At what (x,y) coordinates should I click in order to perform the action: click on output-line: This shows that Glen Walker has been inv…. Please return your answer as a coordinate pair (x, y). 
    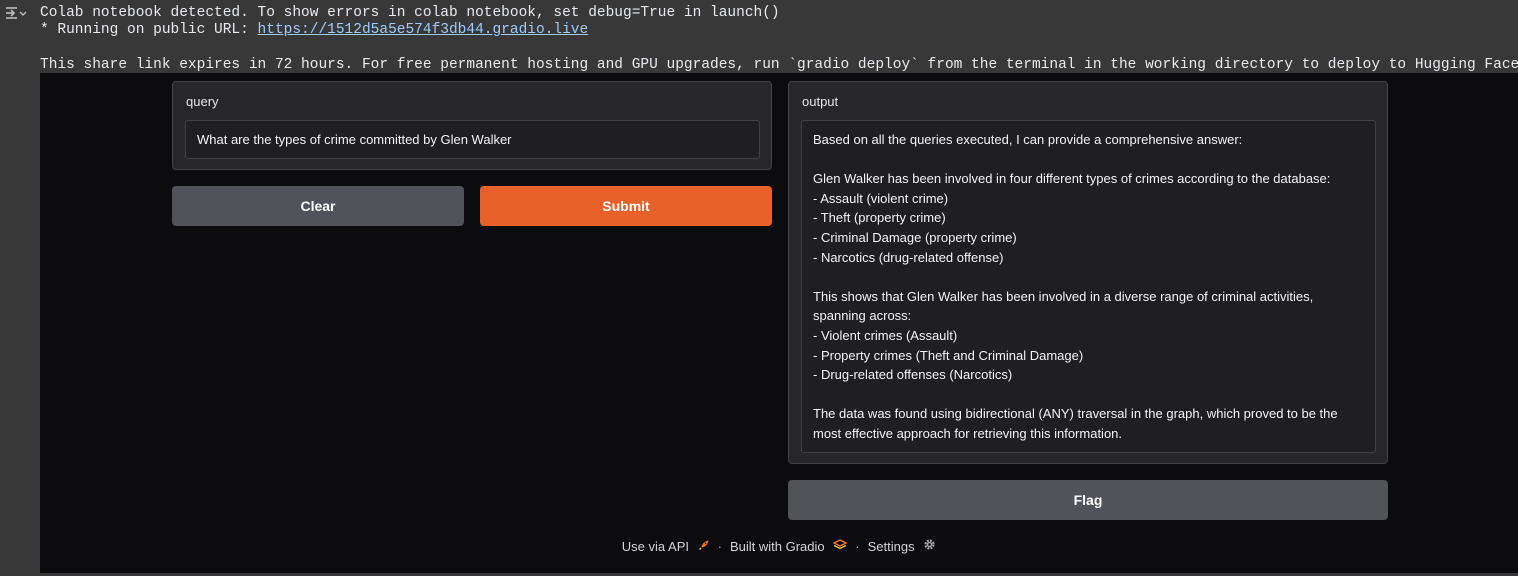
    Looking at the image, I should click on (1063, 296).